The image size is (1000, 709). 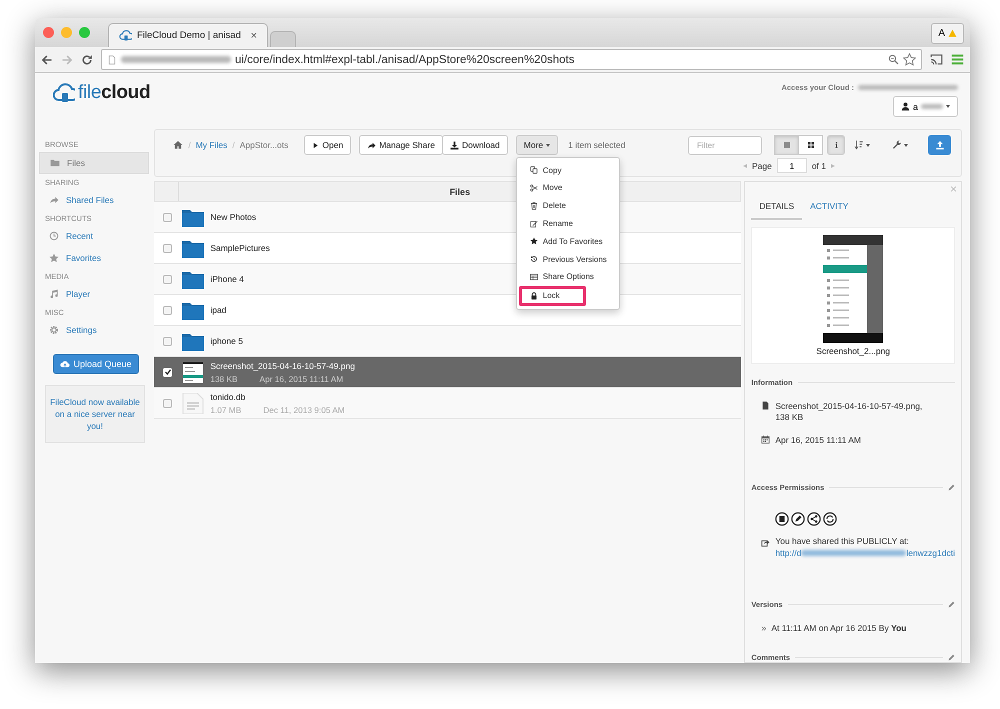 What do you see at coordinates (534, 170) in the screenshot?
I see `copy-icon` at bounding box center [534, 170].